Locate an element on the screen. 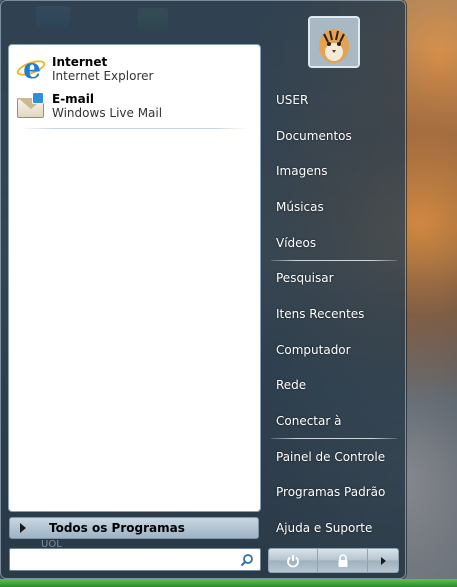 The width and height of the screenshot is (457, 587). menu-item-user: USER is located at coordinates (334, 100).